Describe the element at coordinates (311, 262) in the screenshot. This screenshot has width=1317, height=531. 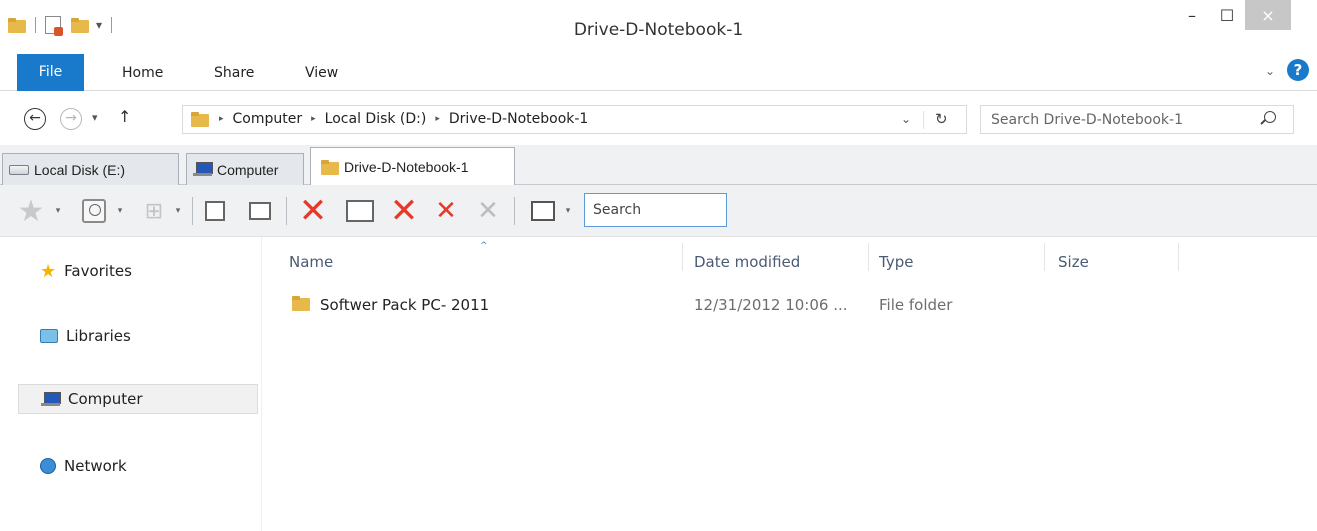
I see `column-header-name: Name` at that location.